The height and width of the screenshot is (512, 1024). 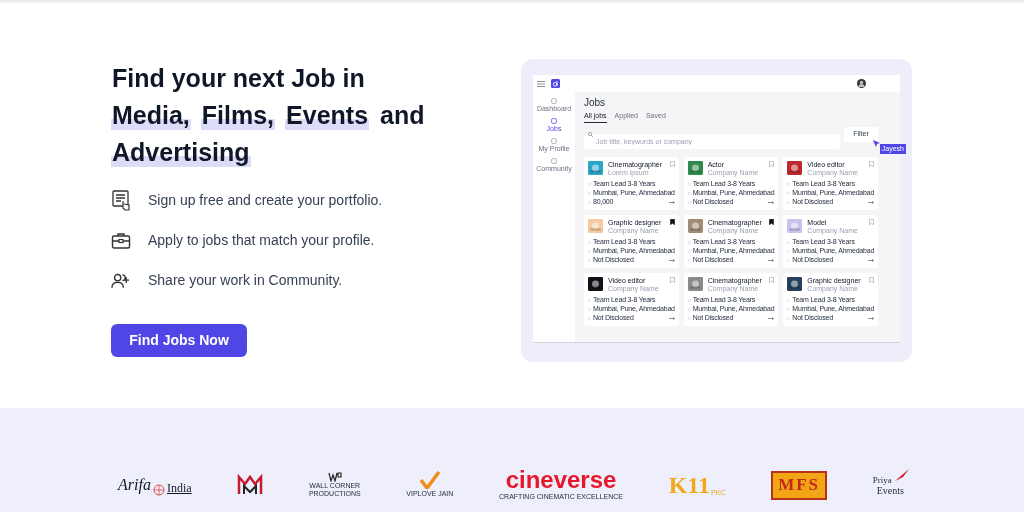 What do you see at coordinates (555, 83) in the screenshot?
I see `logo-icon` at bounding box center [555, 83].